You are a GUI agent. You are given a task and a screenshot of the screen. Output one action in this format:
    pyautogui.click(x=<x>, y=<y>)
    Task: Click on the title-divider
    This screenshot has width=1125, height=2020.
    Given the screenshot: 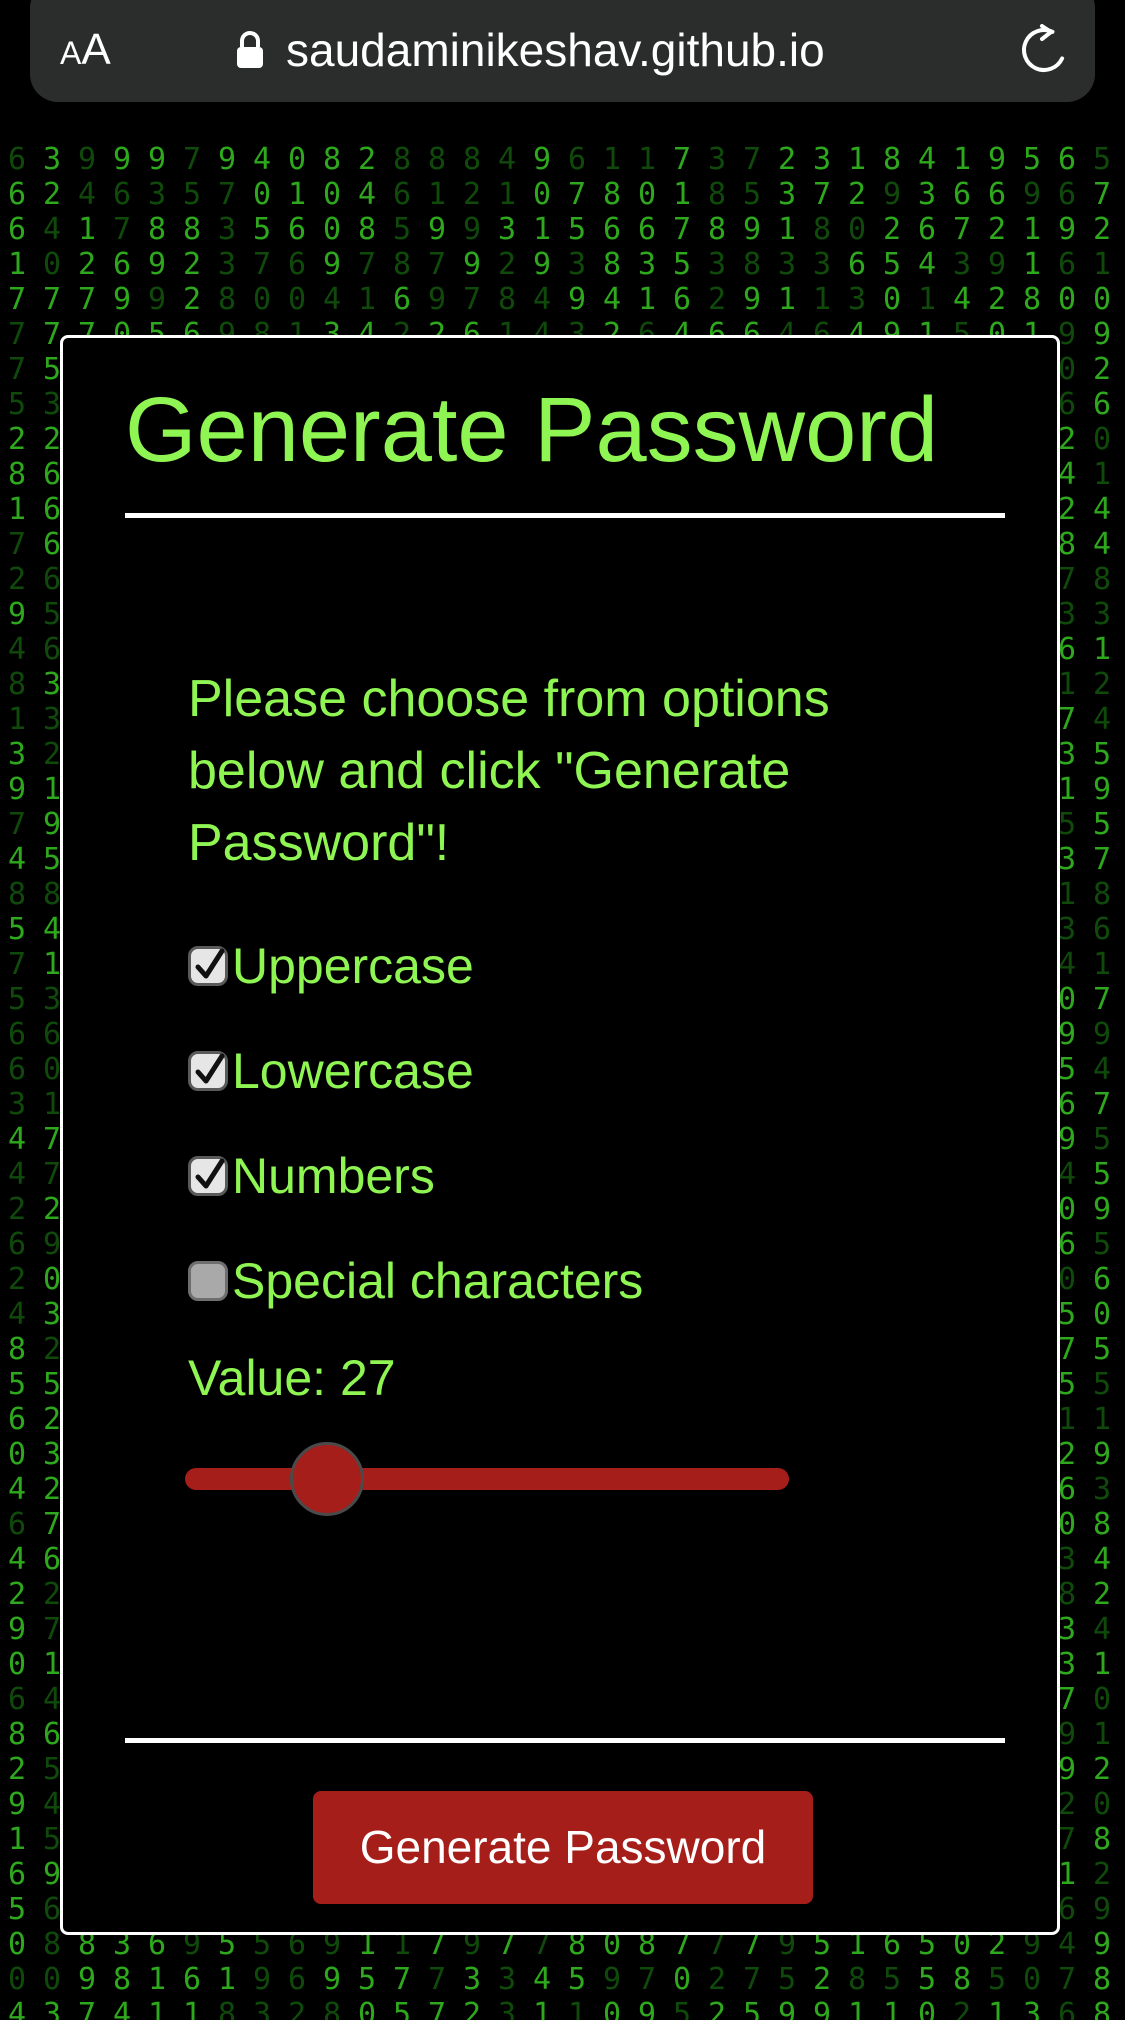 What is the action you would take?
    pyautogui.click(x=565, y=515)
    